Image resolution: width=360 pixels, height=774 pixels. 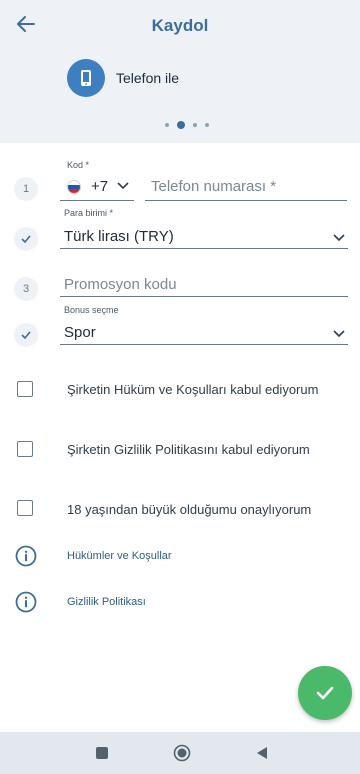 I want to click on currency-underline, so click(x=204, y=248).